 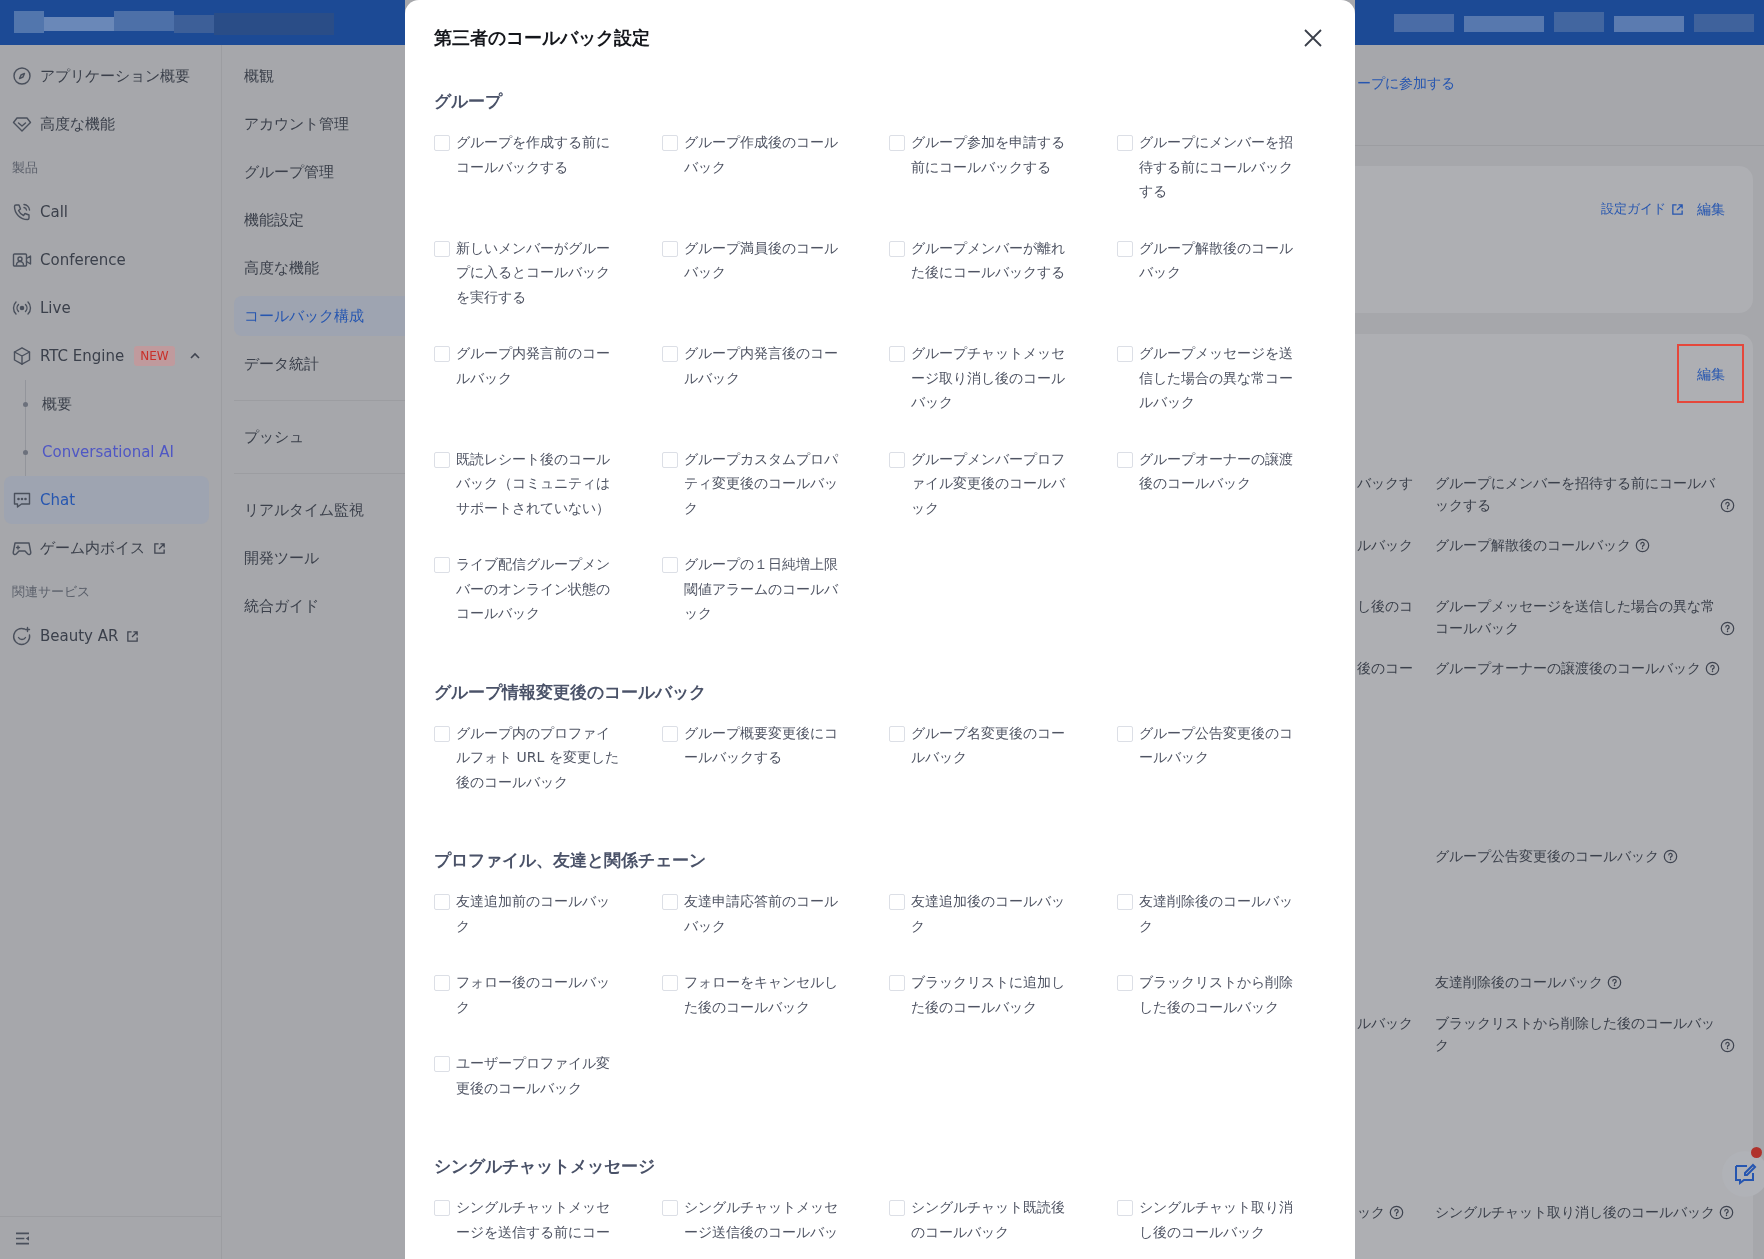 I want to click on video-conference-icon, so click(x=22, y=260).